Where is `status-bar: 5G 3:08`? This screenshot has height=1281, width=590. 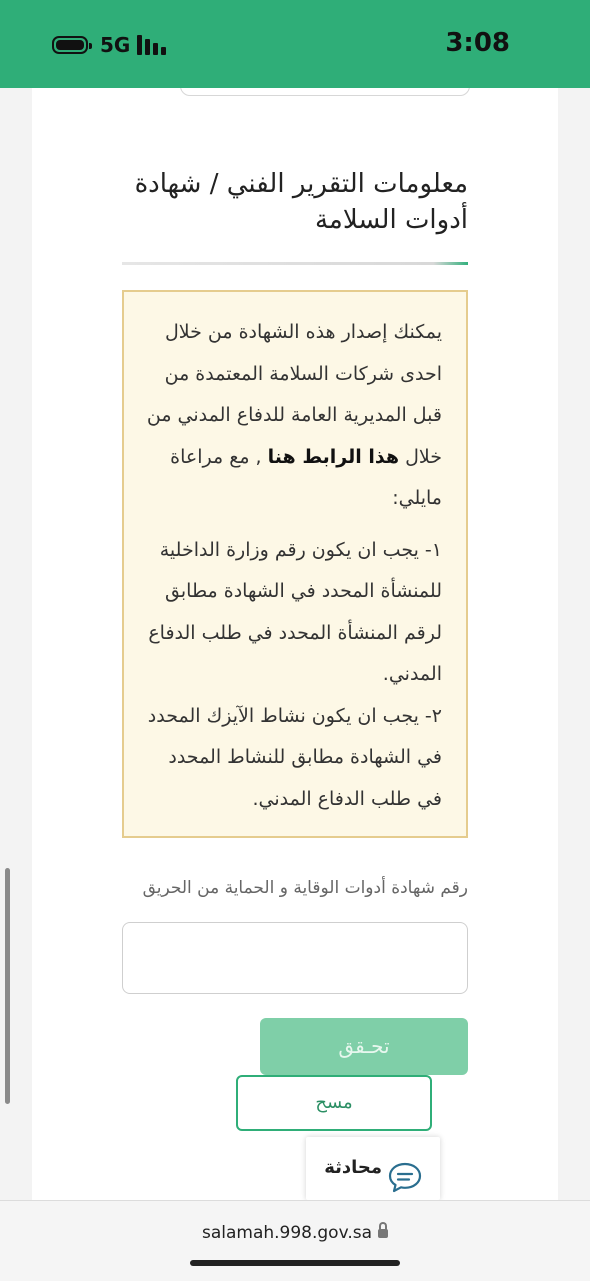
status-bar: 5G 3:08 is located at coordinates (295, 44).